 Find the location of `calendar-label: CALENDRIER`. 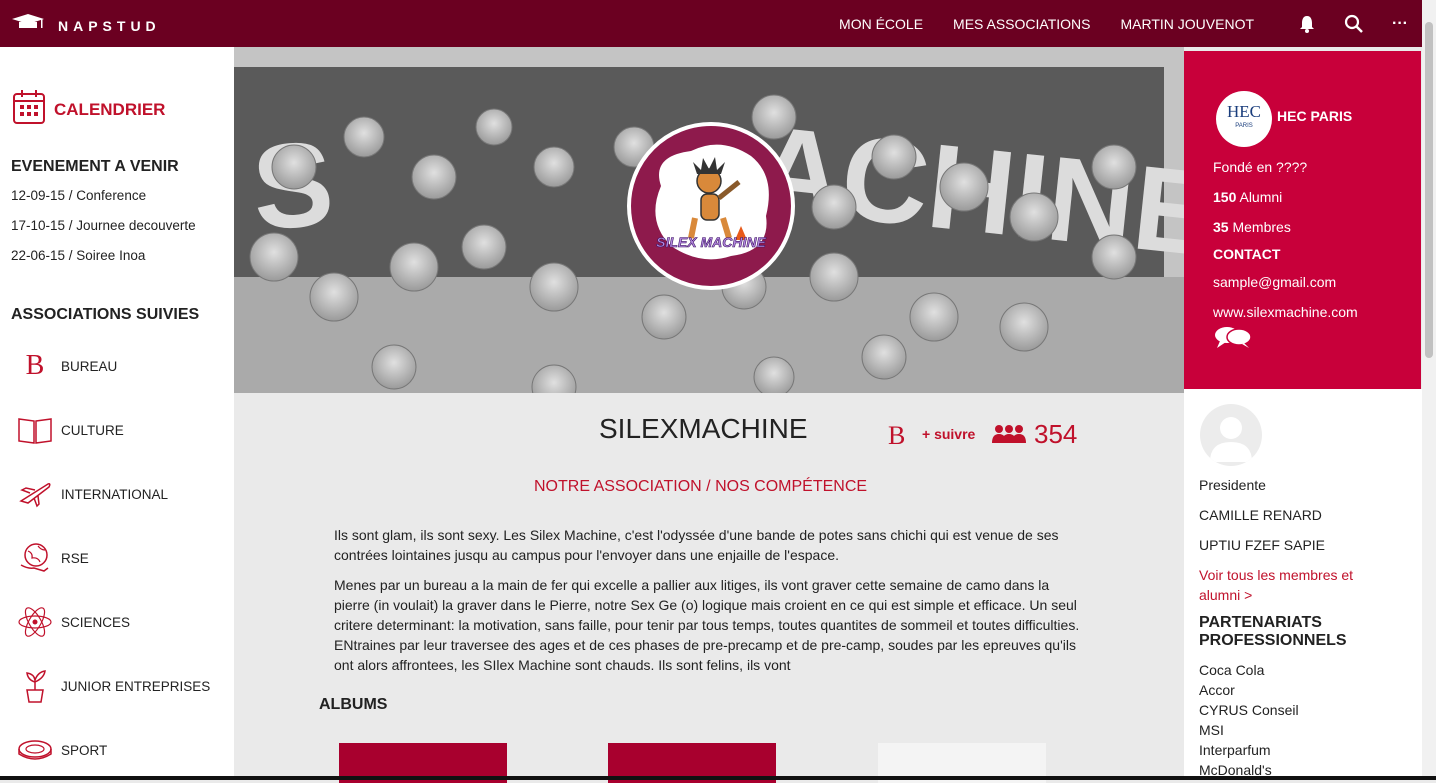

calendar-label: CALENDRIER is located at coordinates (110, 109).